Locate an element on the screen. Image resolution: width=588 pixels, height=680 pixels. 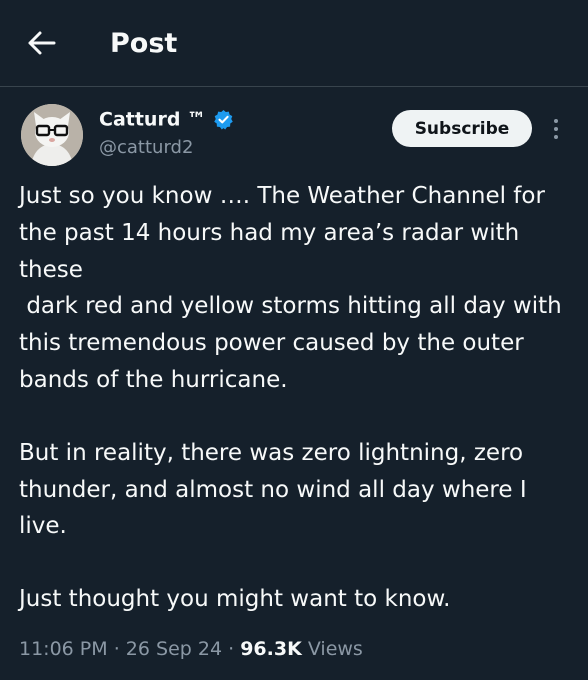
top-bar: Post is located at coordinates (294, 43).